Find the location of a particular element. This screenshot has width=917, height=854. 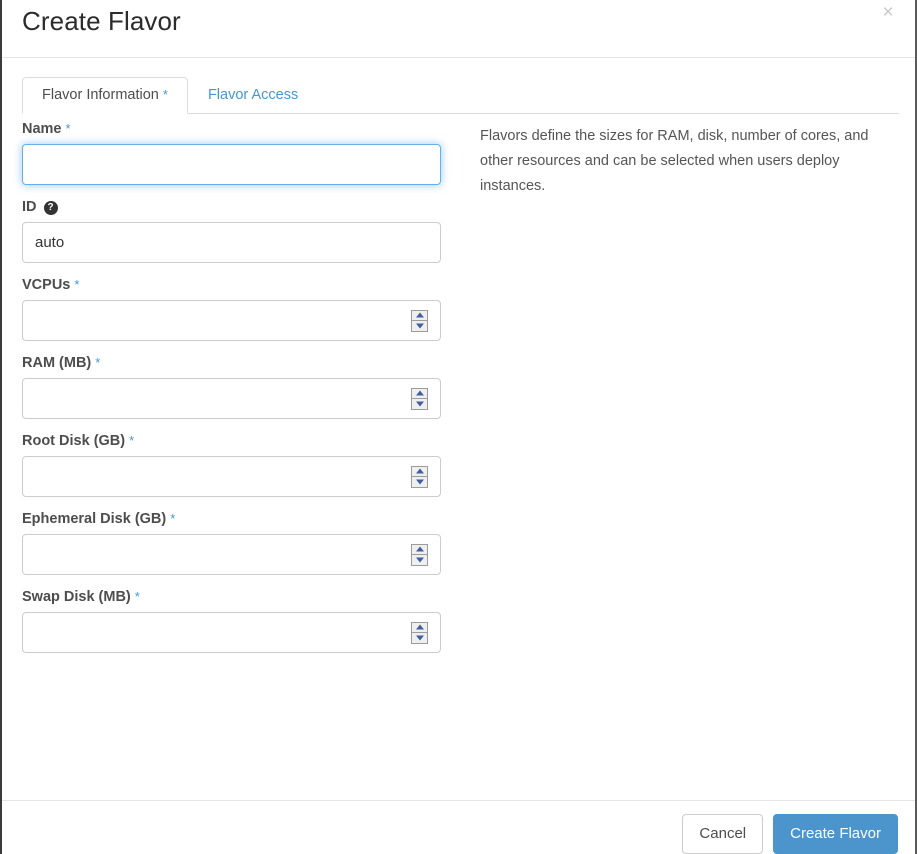

field-name-label-text: Name is located at coordinates (42, 129).